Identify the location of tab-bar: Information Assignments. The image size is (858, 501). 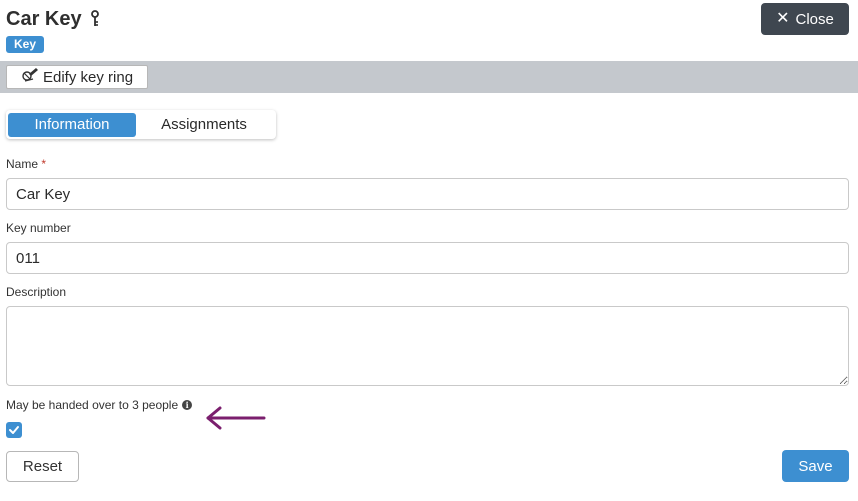
(141, 124).